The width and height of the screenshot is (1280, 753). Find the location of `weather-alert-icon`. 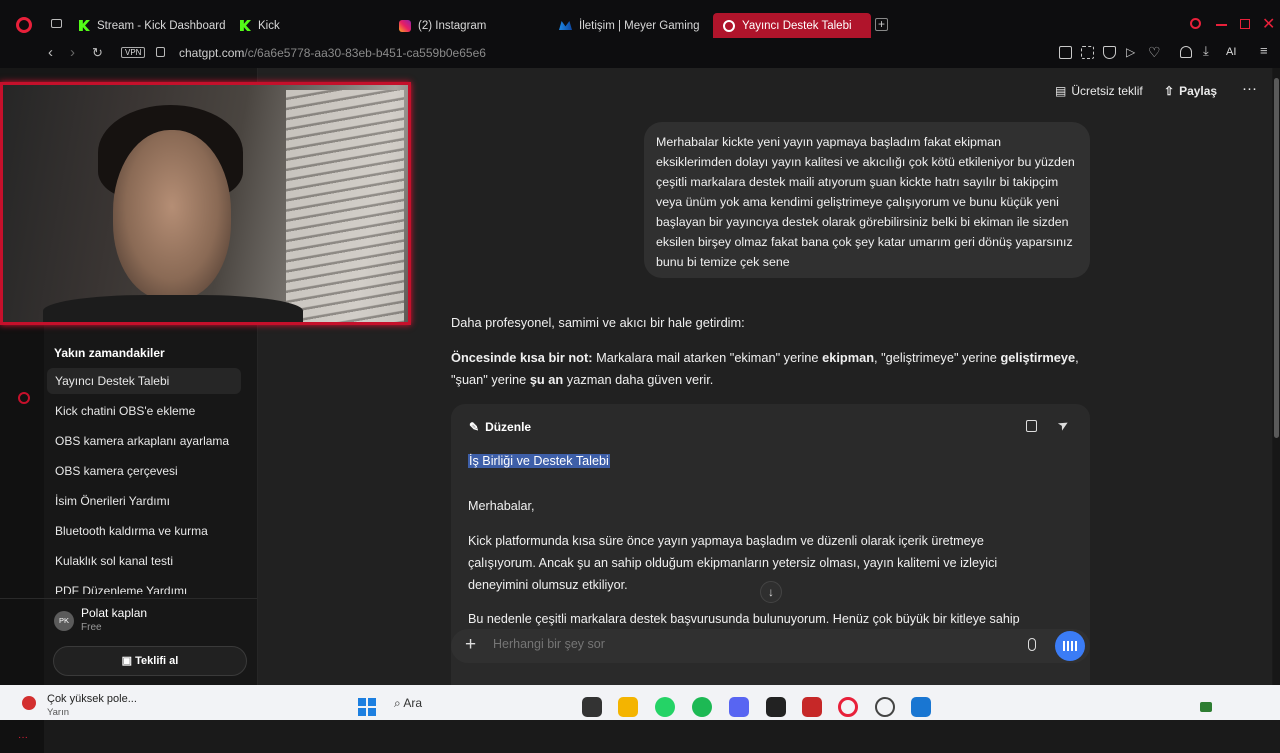

weather-alert-icon is located at coordinates (29, 703).